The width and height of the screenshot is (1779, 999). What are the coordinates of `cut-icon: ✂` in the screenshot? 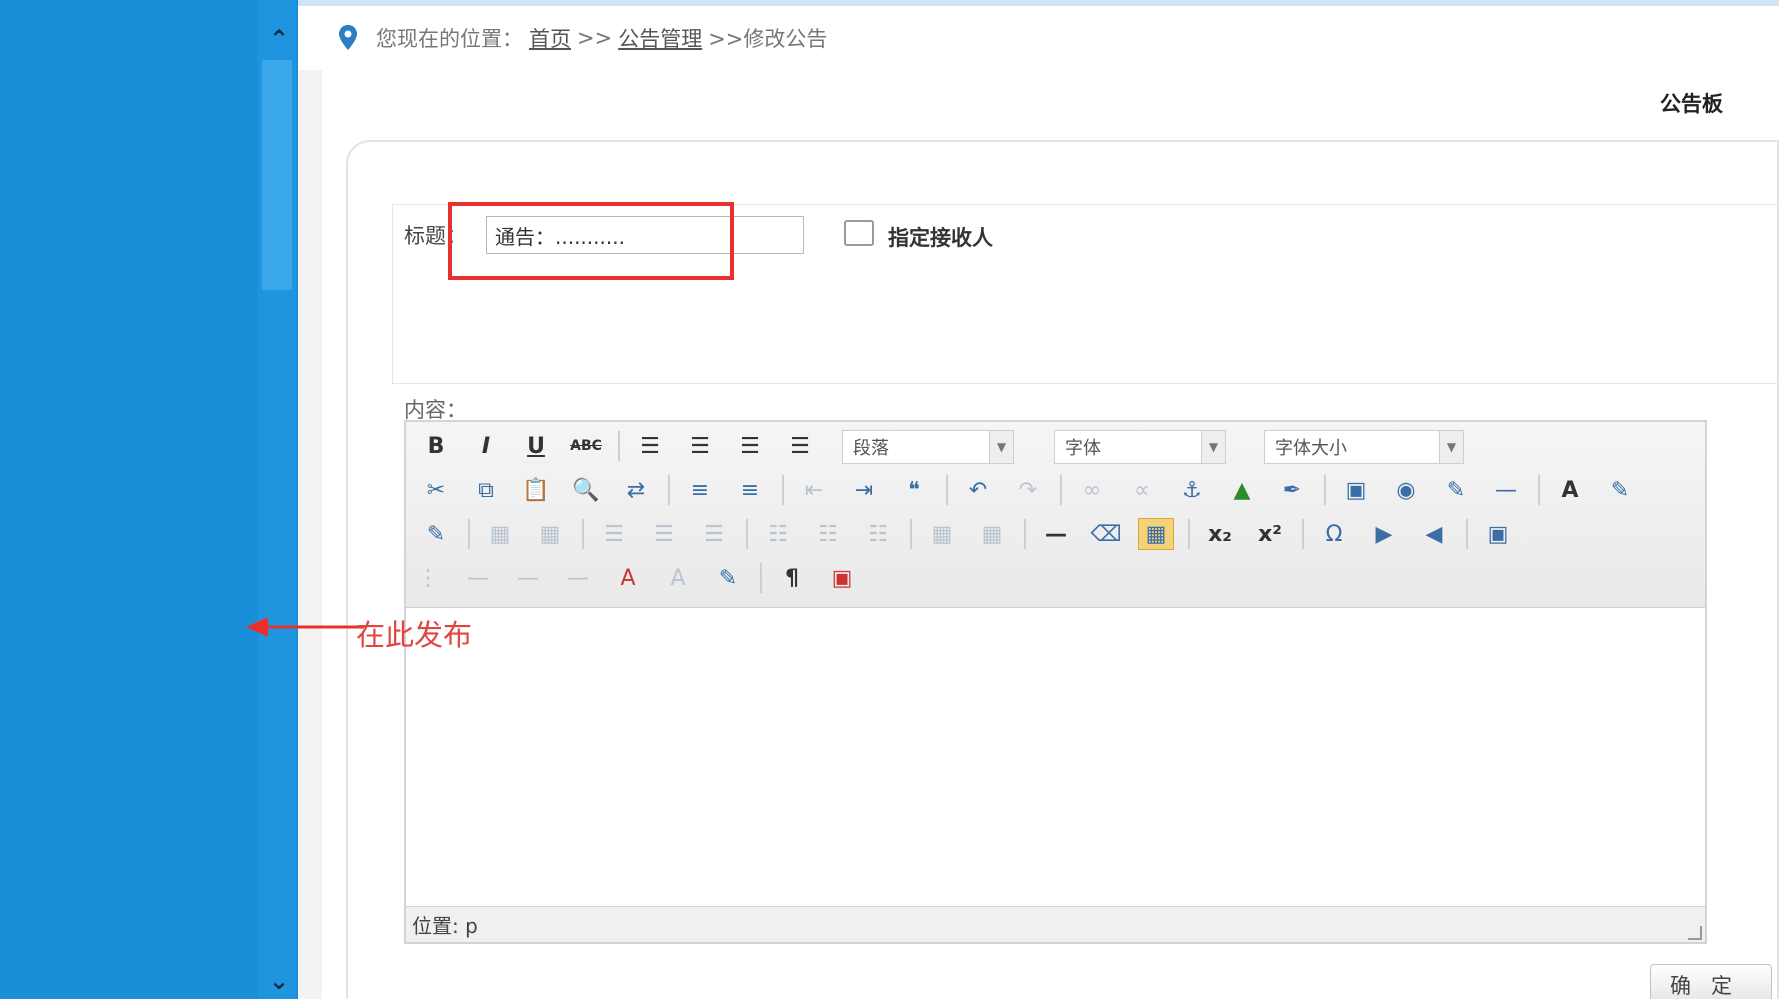 It's located at (436, 490).